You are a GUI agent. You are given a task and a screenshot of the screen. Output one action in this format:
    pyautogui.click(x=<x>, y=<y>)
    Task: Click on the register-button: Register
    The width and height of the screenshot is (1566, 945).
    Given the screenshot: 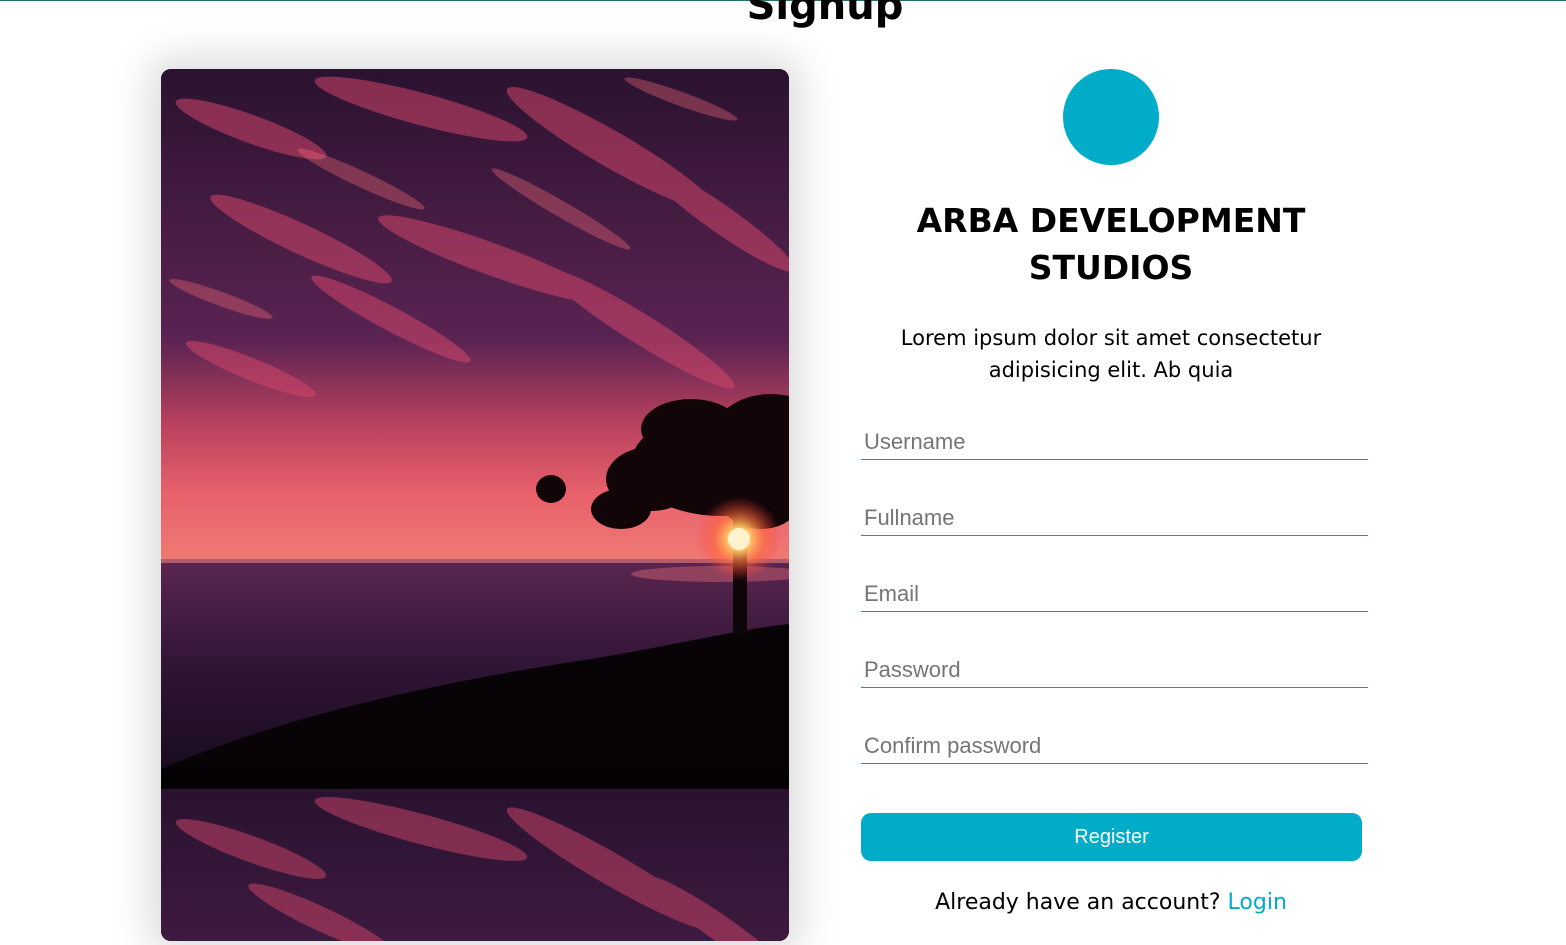 What is the action you would take?
    pyautogui.click(x=1111, y=837)
    